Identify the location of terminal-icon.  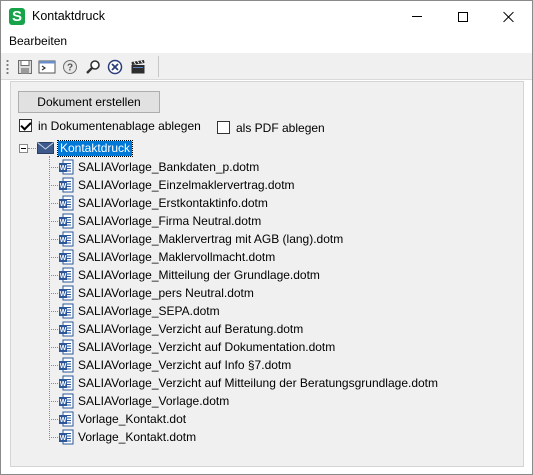
(47, 67).